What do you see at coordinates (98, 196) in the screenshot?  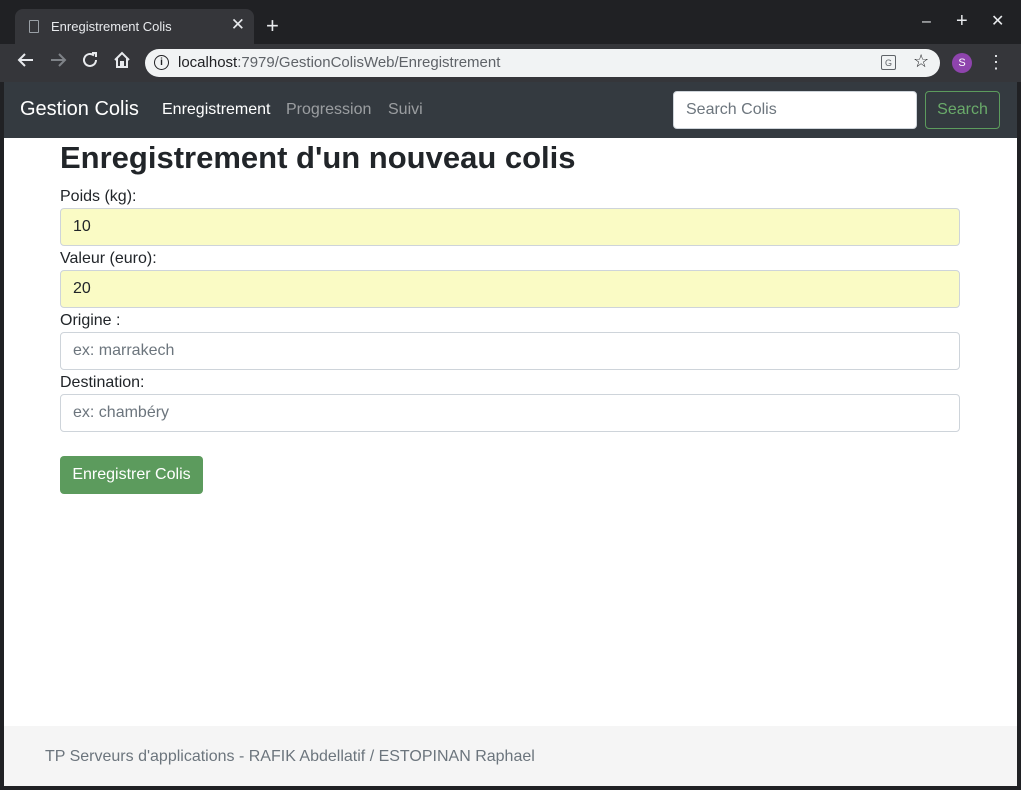 I see `poids-label: Poids (kg):` at bounding box center [98, 196].